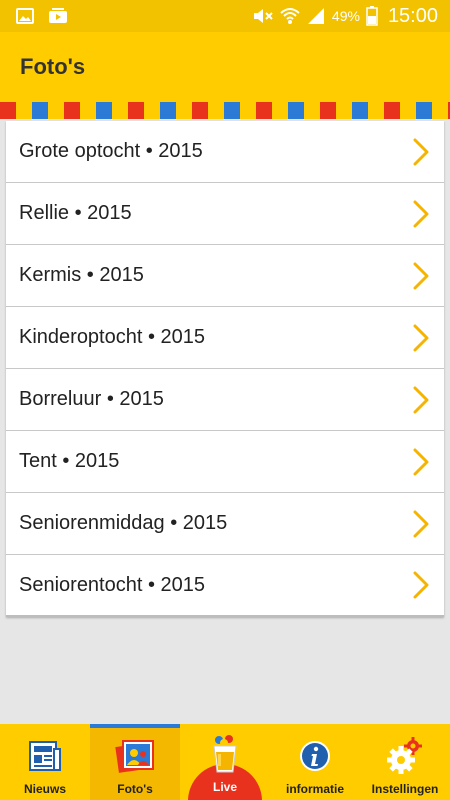  I want to click on mute-icon, so click(263, 16).